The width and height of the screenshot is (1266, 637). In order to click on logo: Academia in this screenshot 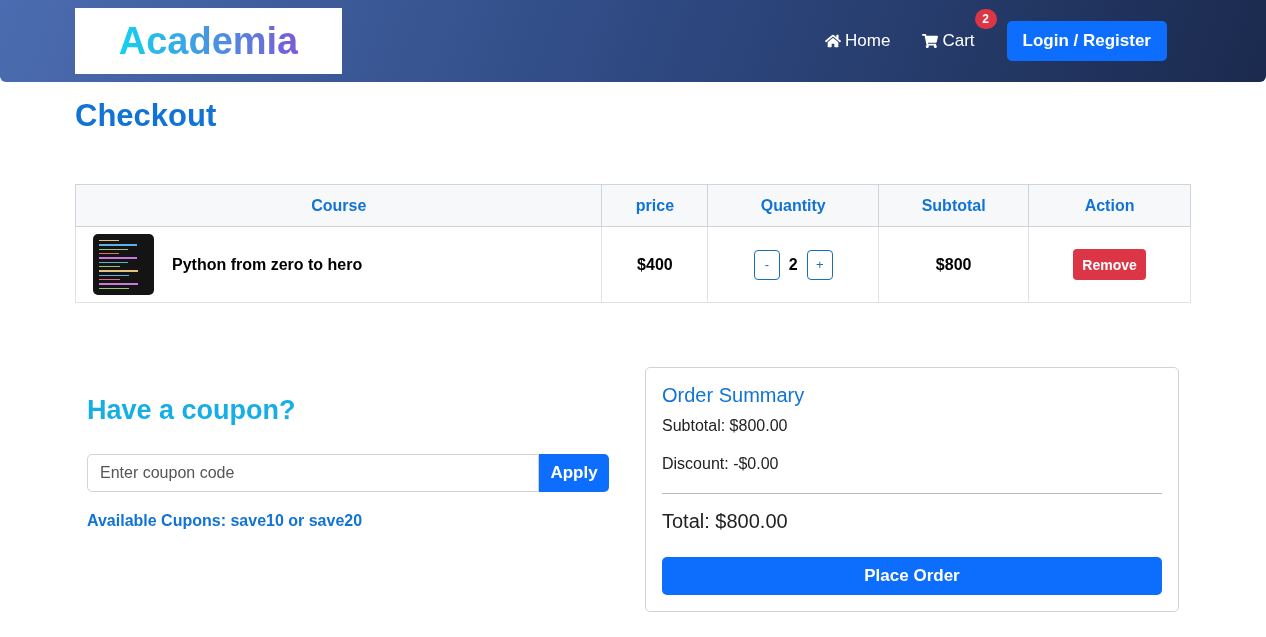, I will do `click(208, 41)`.